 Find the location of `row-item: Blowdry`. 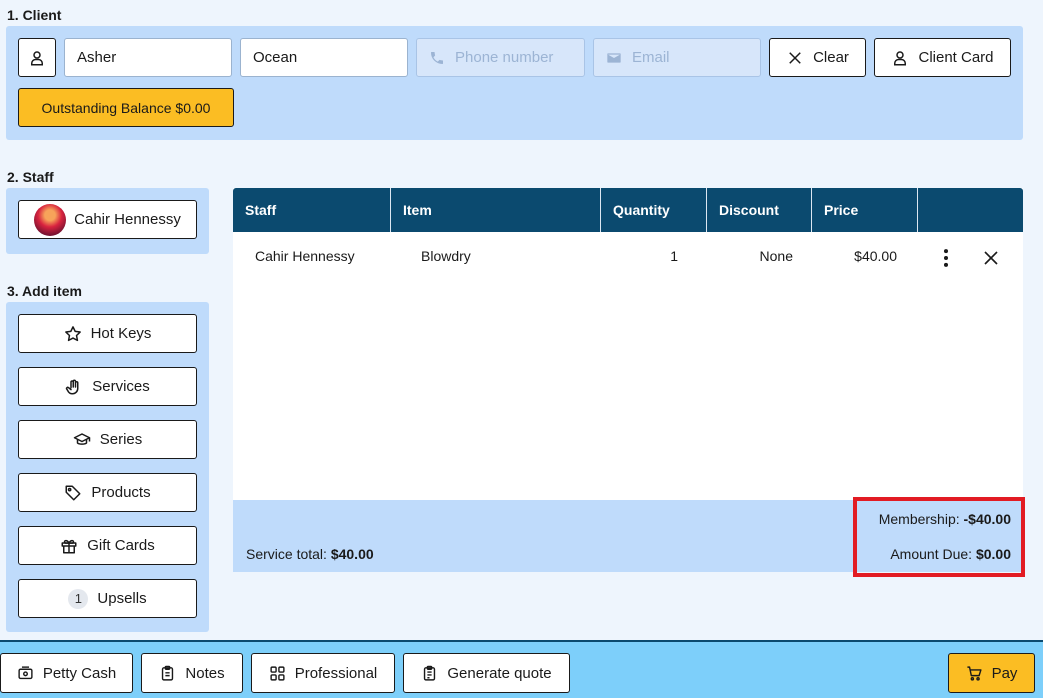

row-item: Blowdry is located at coordinates (446, 256).